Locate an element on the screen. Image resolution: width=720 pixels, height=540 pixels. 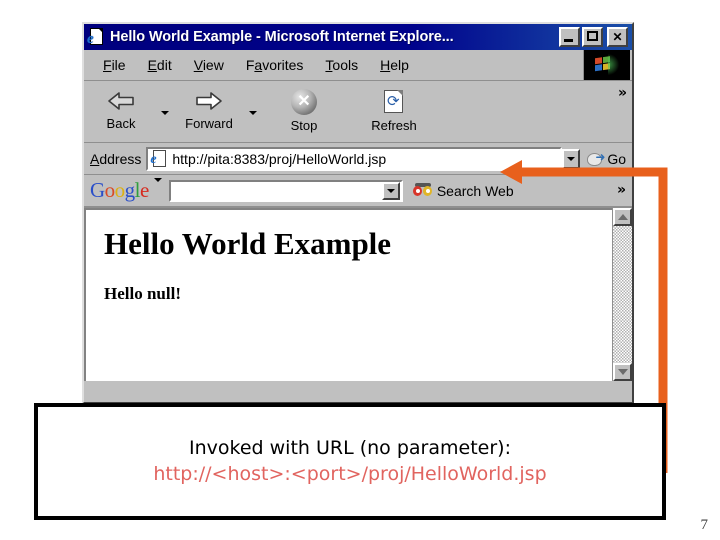
maximize-button is located at coordinates (592, 37).